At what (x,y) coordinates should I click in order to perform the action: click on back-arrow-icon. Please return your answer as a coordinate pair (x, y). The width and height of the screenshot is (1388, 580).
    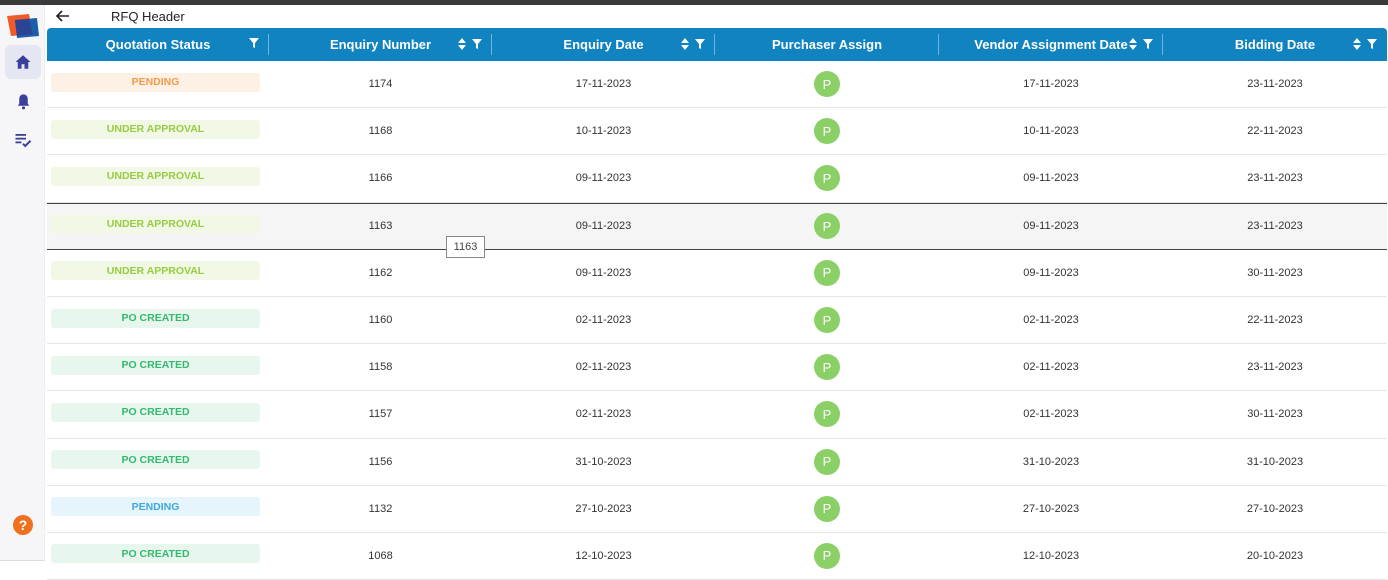
    Looking at the image, I should click on (63, 16).